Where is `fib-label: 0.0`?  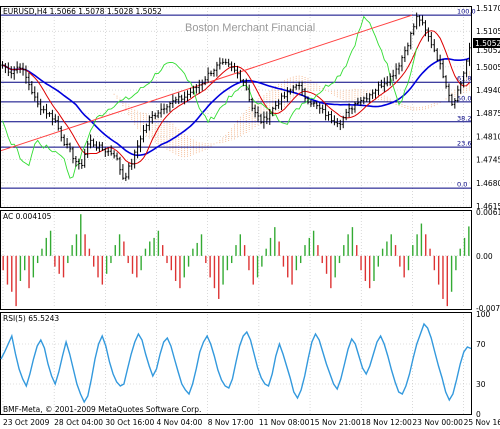 fib-label: 0.0 is located at coordinates (462, 185).